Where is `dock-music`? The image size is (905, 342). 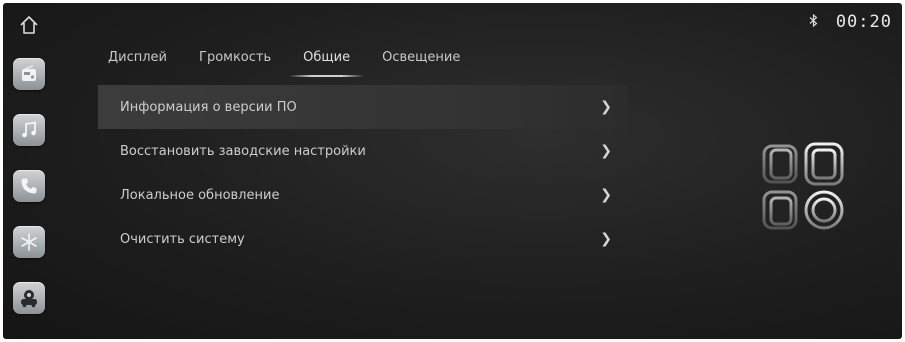
dock-music is located at coordinates (29, 130).